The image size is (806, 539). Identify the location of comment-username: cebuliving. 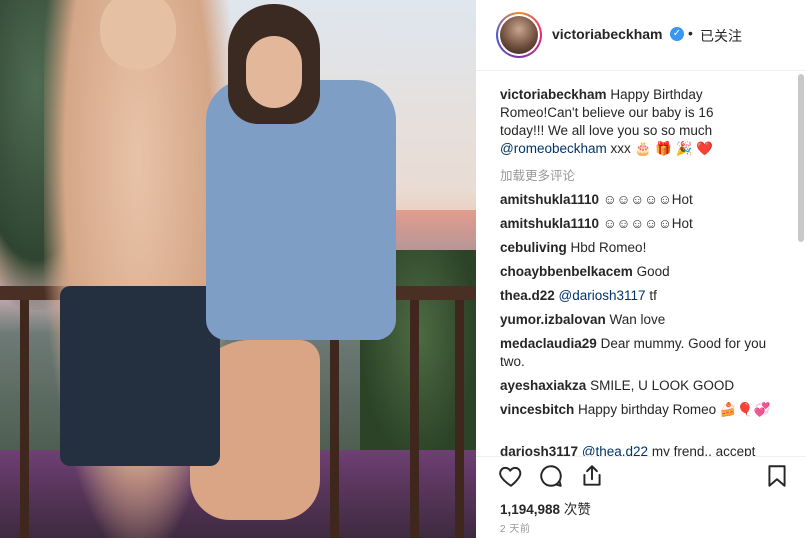
(533, 247).